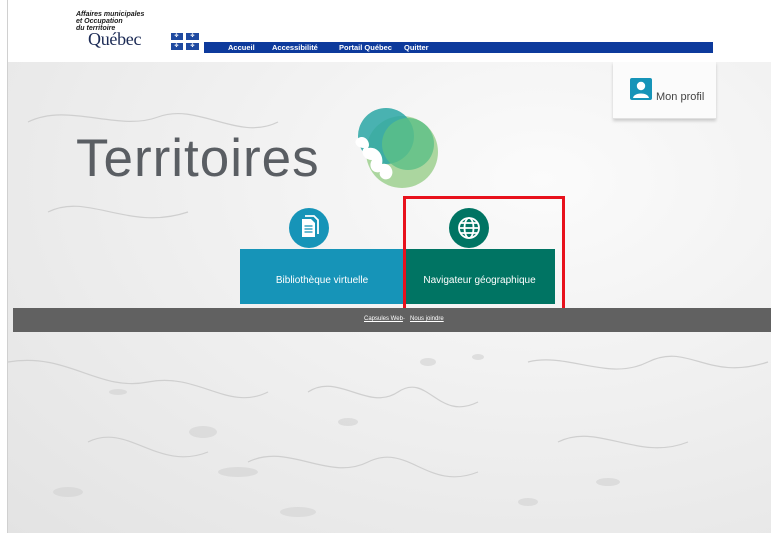 The image size is (771, 533). I want to click on user-icon, so click(641, 89).